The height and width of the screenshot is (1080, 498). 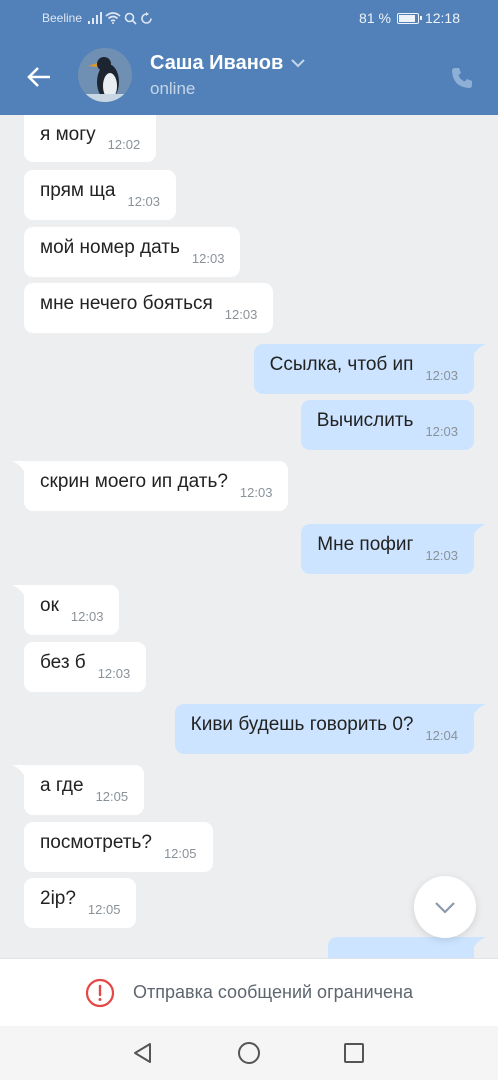 I want to click on messaging-restricted-bar: Отправка сообщений ограничена, so click(x=249, y=992).